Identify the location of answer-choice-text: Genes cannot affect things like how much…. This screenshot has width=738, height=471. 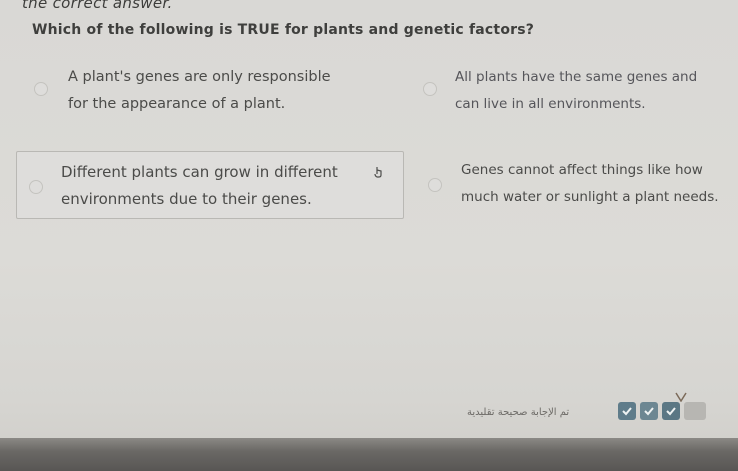
(590, 183).